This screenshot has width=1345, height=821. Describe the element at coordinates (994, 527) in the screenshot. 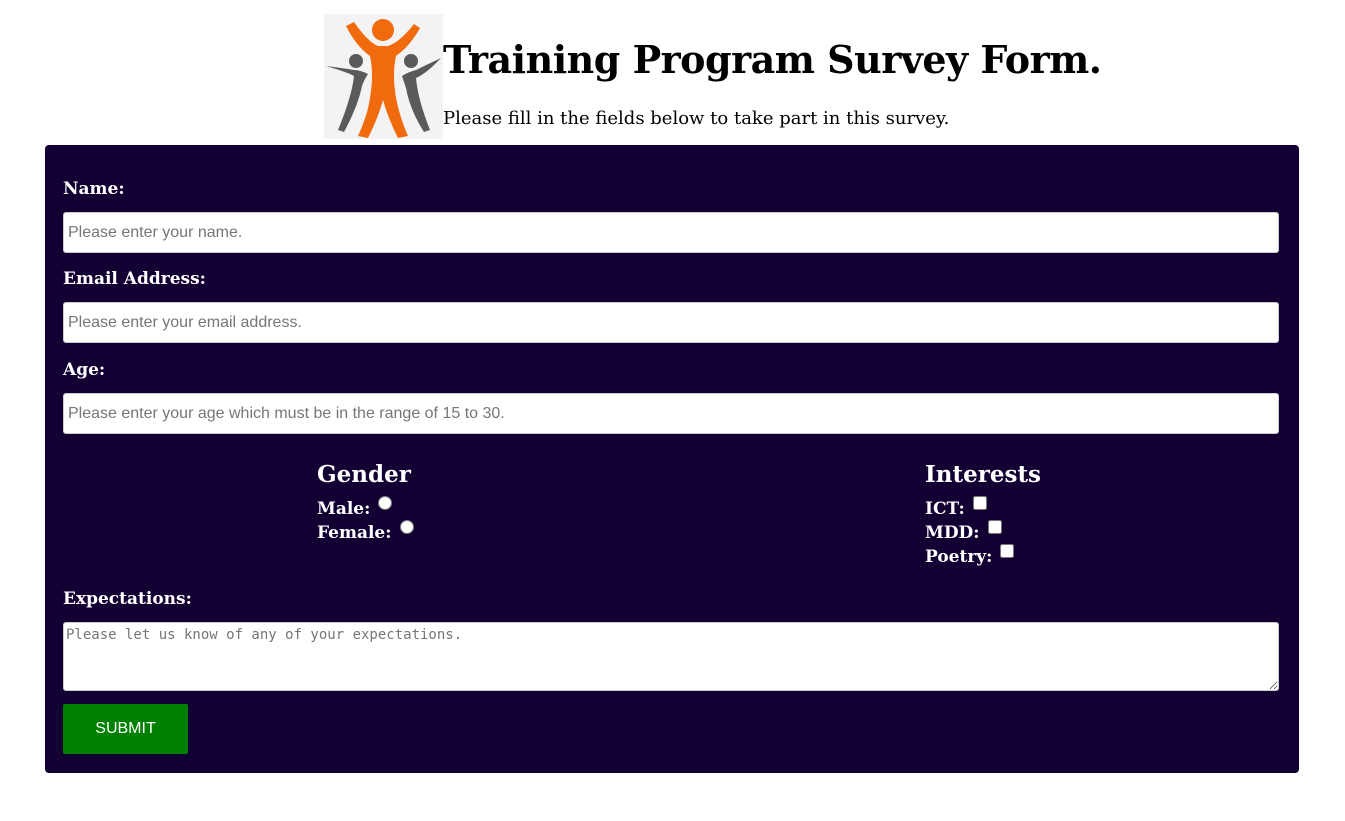

I see `mdd-checkbox` at that location.